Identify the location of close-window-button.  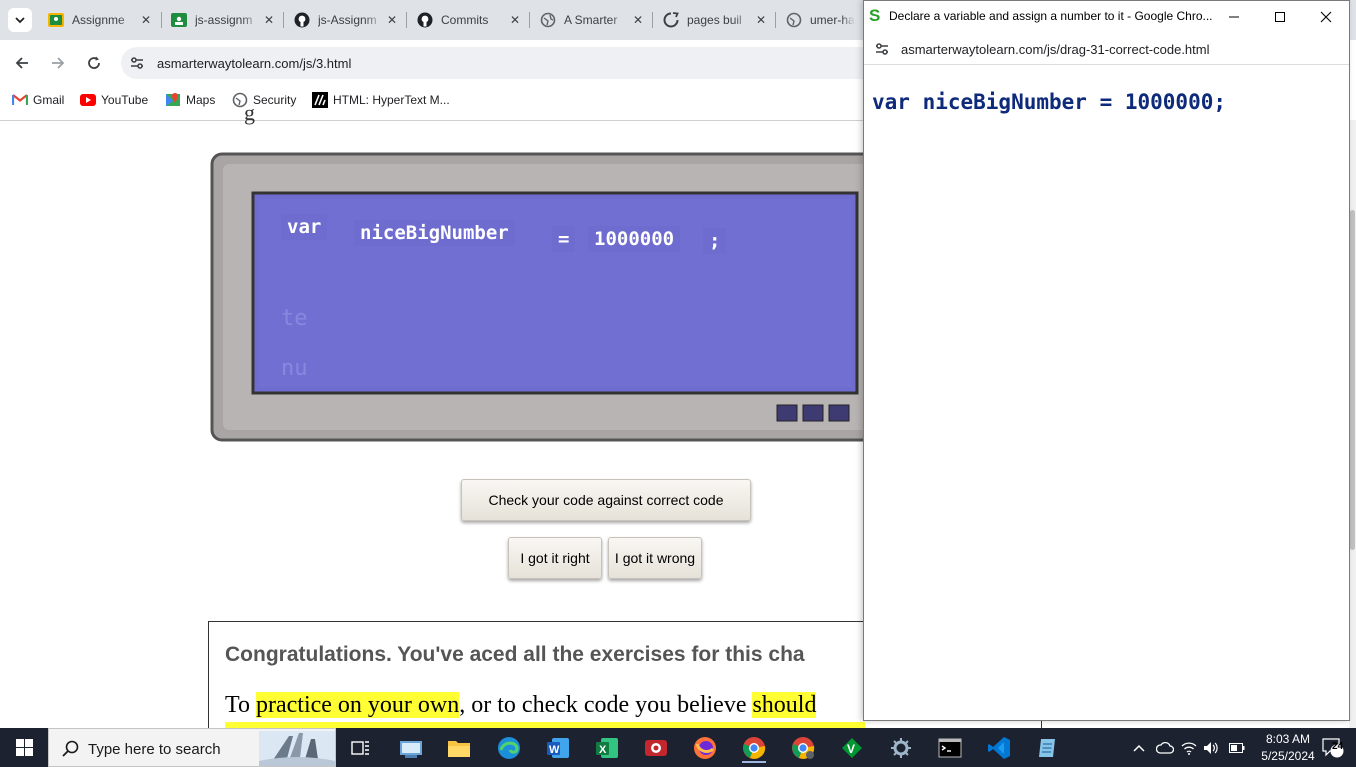
(1326, 16).